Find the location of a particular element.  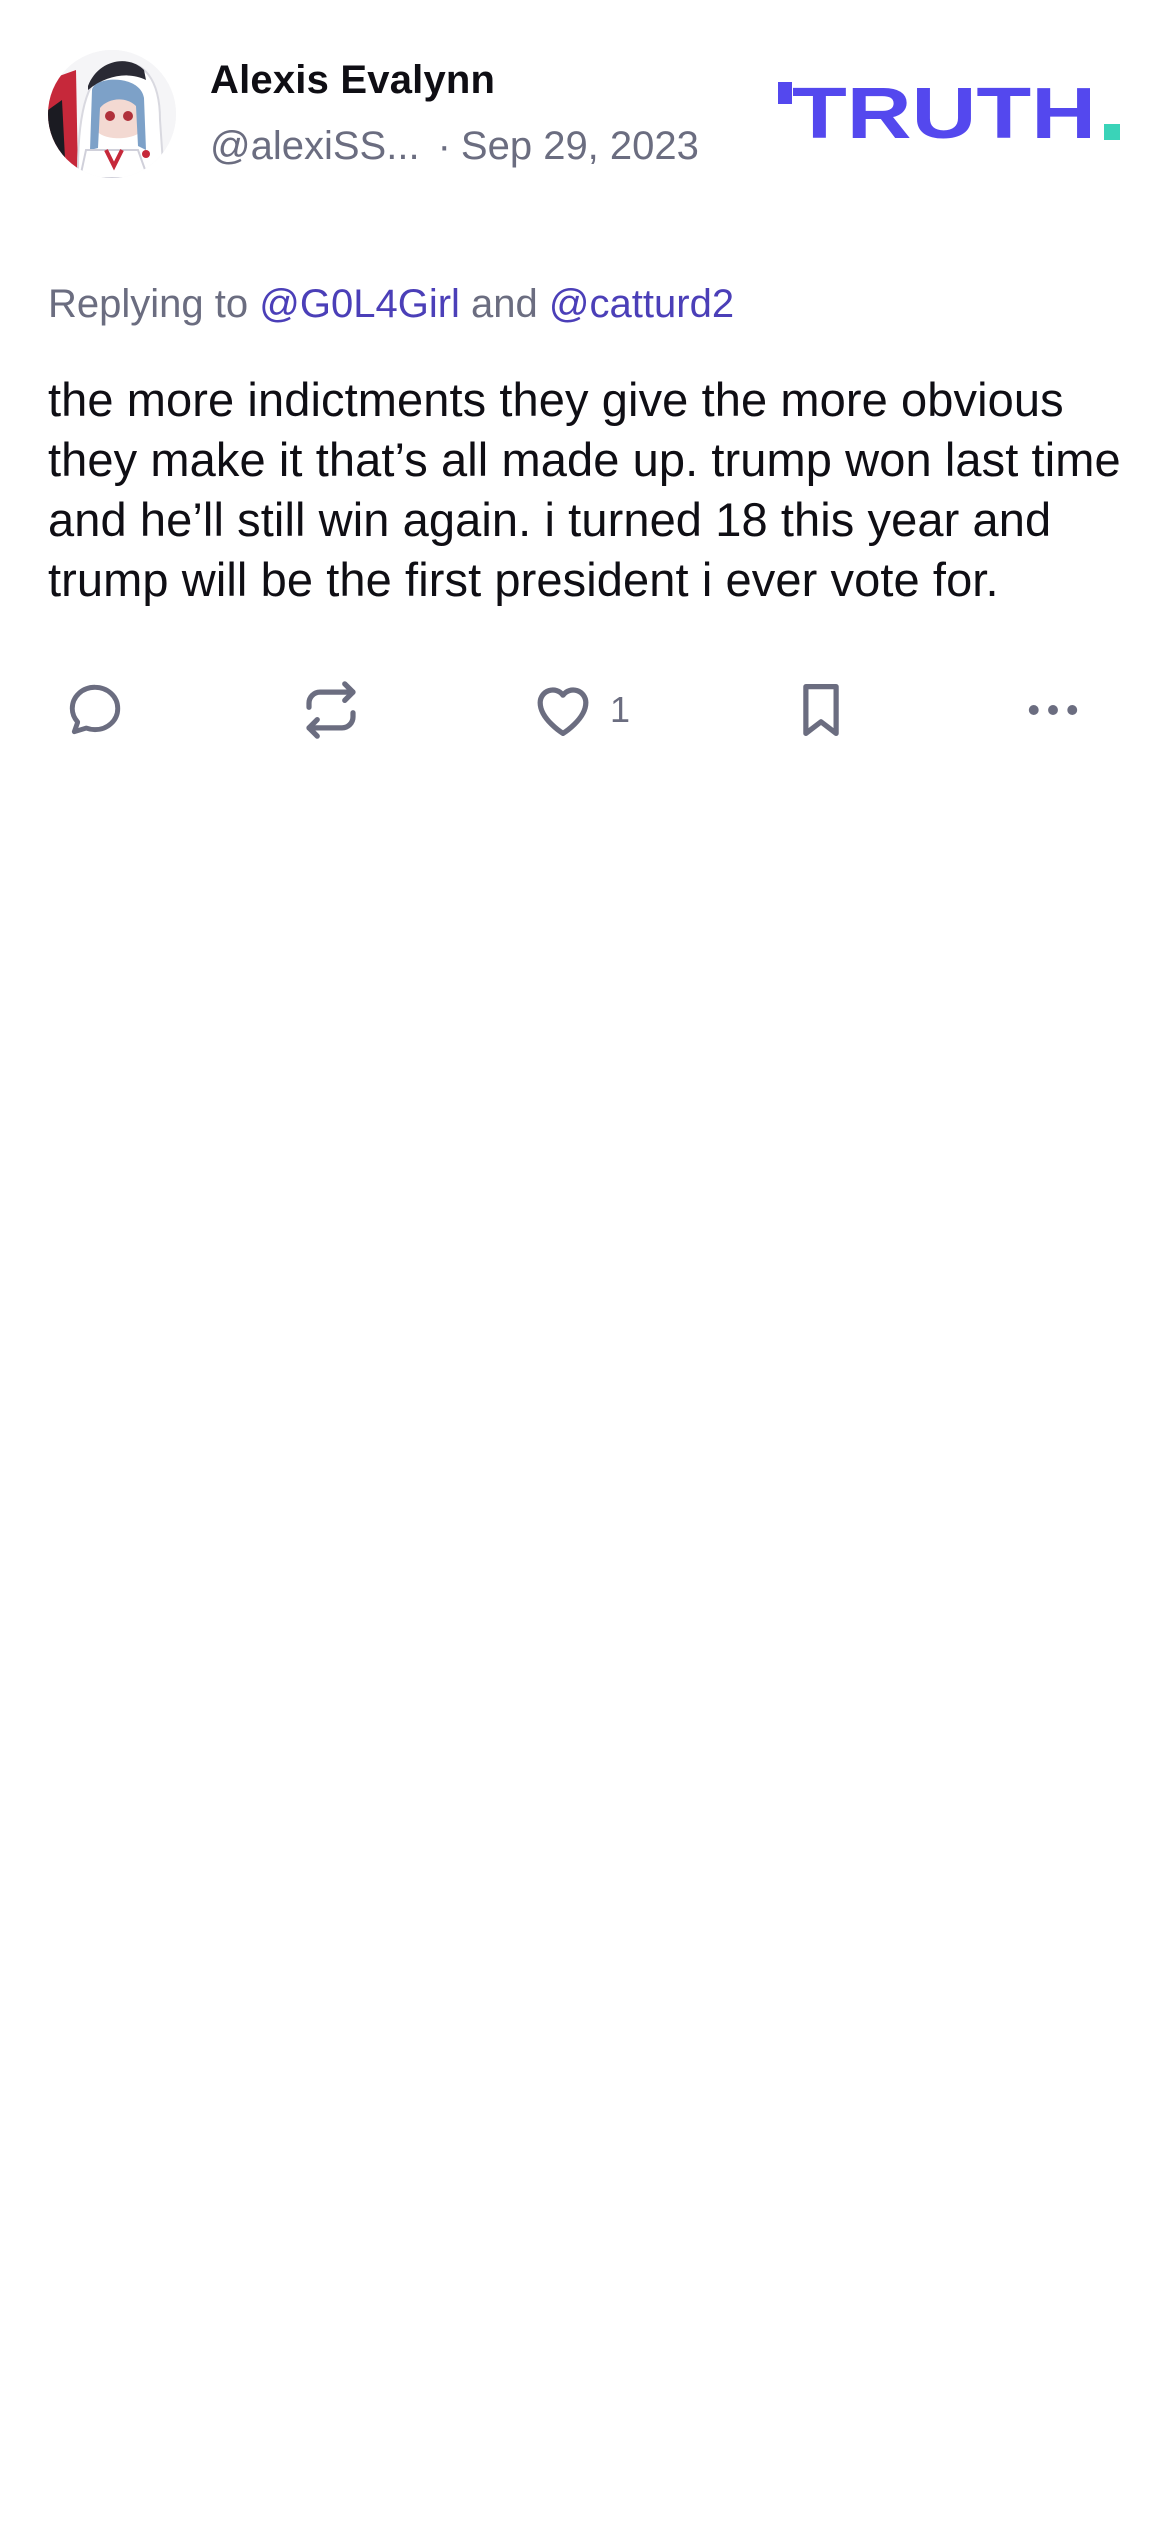

post-actions: 1 is located at coordinates (585, 710).